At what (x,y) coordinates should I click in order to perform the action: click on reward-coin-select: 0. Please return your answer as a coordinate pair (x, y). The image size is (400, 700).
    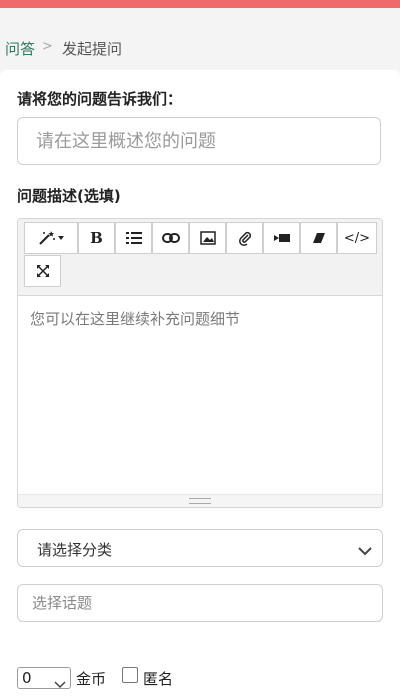
    Looking at the image, I should click on (44, 678).